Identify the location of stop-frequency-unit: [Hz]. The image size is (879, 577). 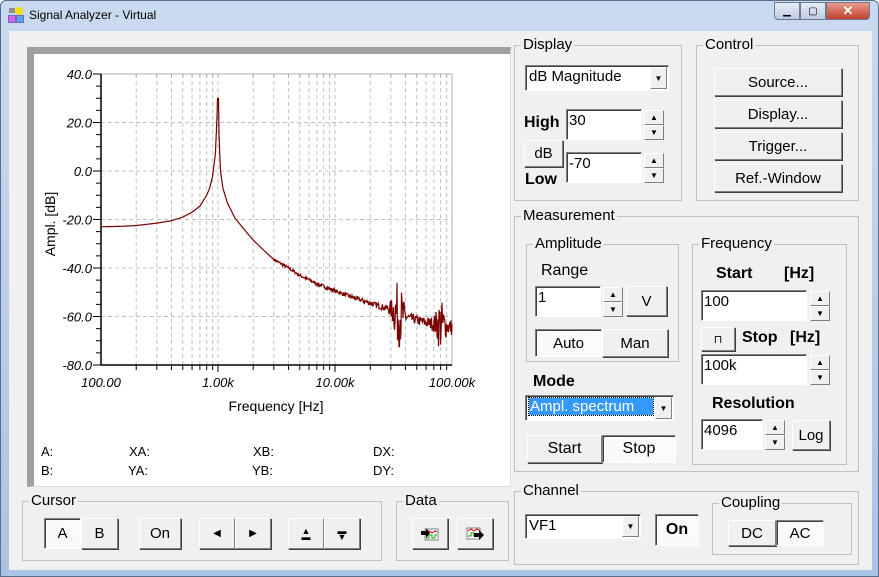
(805, 337).